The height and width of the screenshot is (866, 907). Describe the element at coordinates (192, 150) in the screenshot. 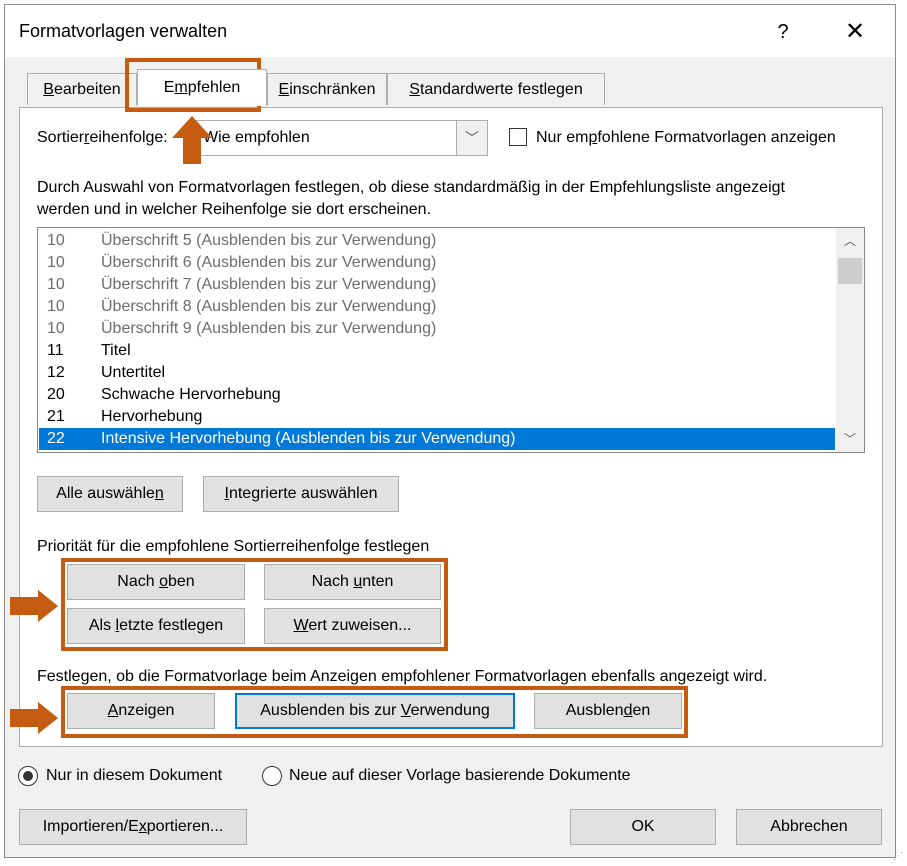

I see `up-arrow-shaft` at that location.